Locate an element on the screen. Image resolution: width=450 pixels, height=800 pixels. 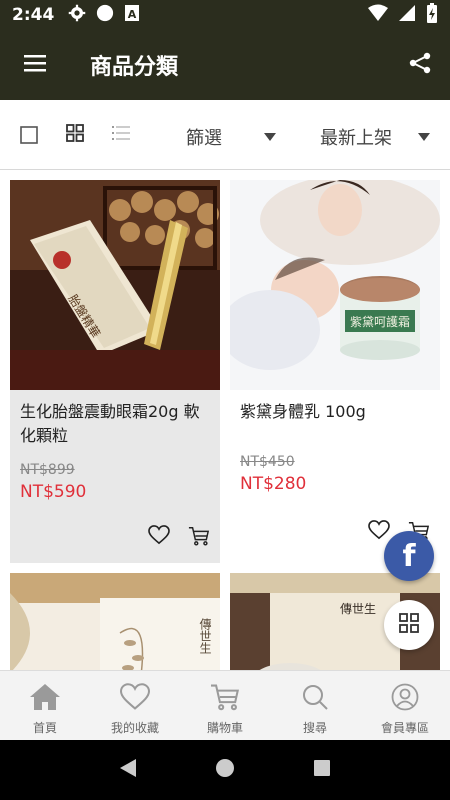
app-bar: 商品分類 is located at coordinates (225, 65).